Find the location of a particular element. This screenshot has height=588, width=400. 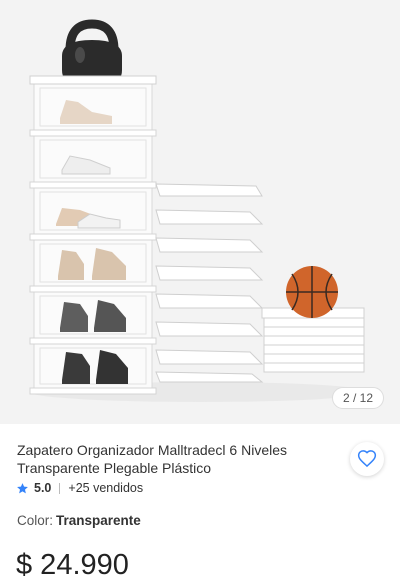

divider is located at coordinates (60, 488).